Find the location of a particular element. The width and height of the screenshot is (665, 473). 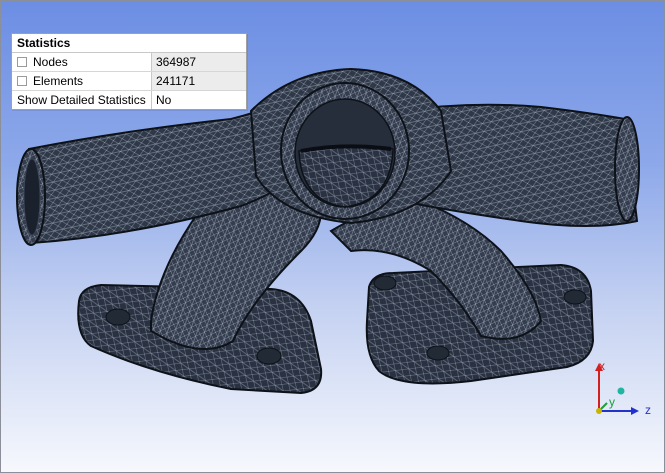

elements-label: Elements is located at coordinates (58, 81).